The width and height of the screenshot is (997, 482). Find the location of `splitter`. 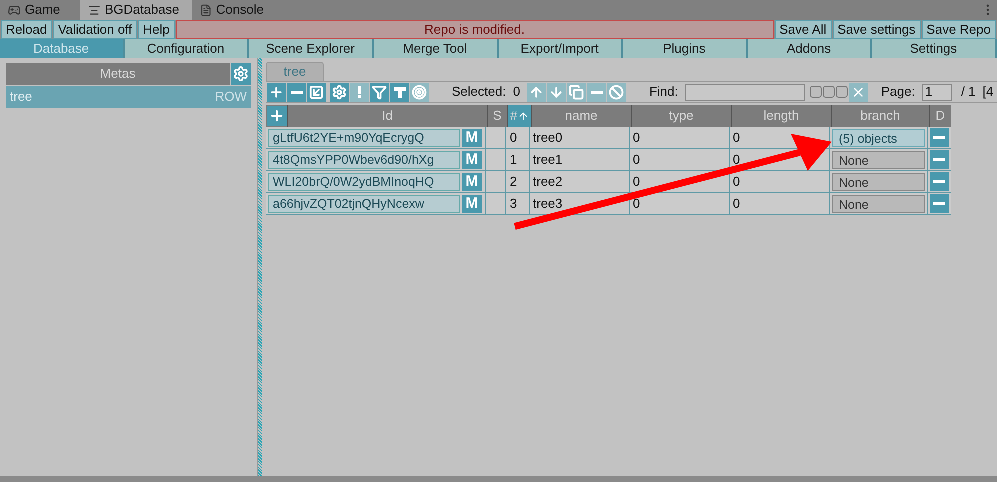

splitter is located at coordinates (260, 267).